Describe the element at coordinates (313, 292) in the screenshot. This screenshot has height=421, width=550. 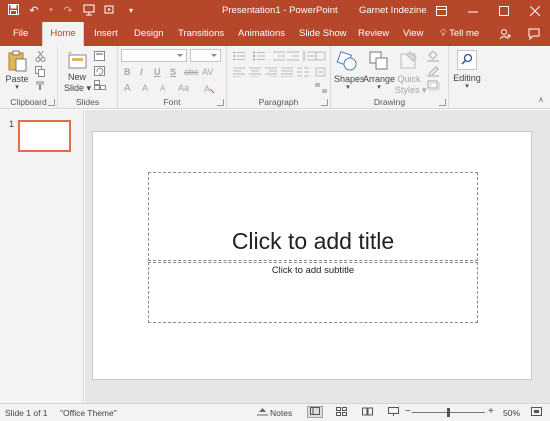
I see `subtitle-placeholder: Click to add subtitle` at that location.